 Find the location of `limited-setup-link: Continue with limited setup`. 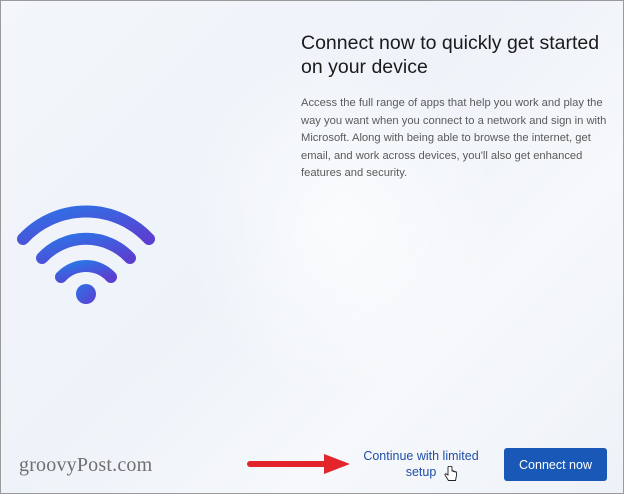

limited-setup-link: Continue with limited setup is located at coordinates (421, 464).